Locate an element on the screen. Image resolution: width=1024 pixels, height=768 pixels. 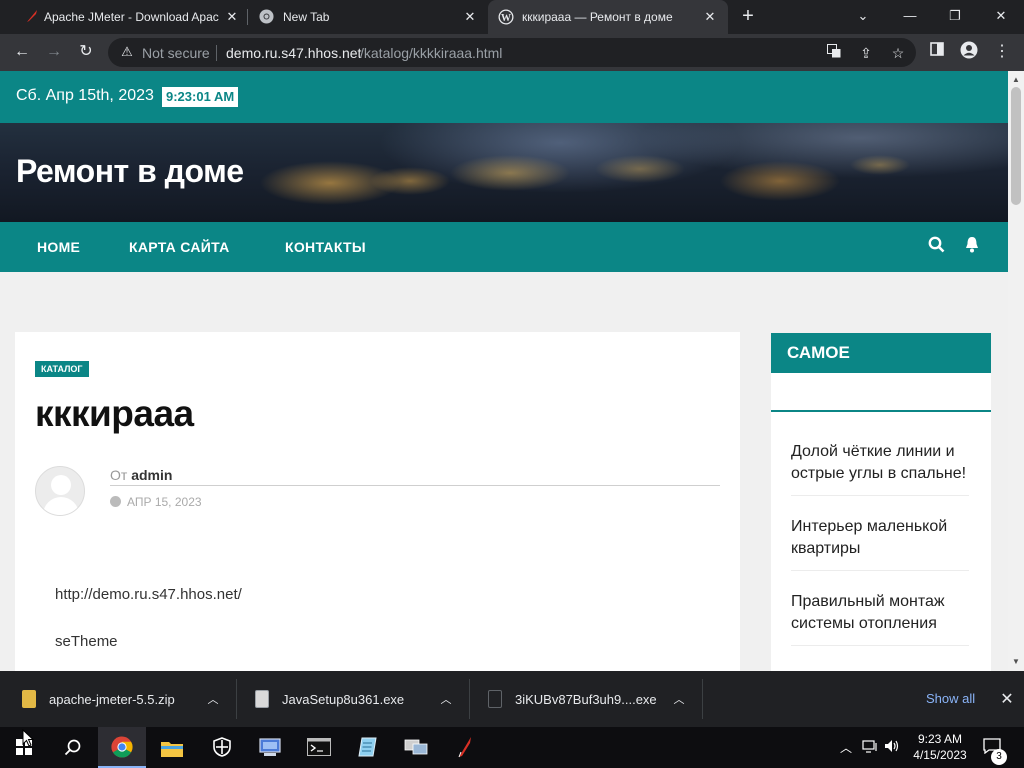
jmeter-icon is located at coordinates (465, 749).